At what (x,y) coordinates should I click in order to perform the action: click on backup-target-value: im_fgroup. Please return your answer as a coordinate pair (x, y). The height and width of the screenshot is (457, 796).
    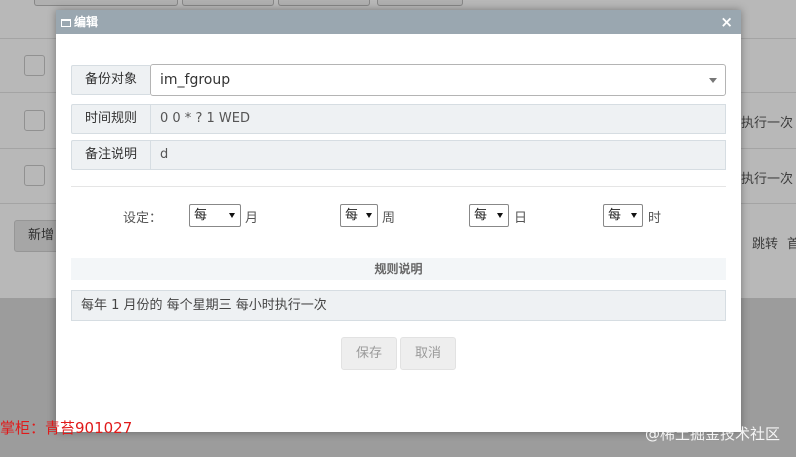
    Looking at the image, I should click on (195, 80).